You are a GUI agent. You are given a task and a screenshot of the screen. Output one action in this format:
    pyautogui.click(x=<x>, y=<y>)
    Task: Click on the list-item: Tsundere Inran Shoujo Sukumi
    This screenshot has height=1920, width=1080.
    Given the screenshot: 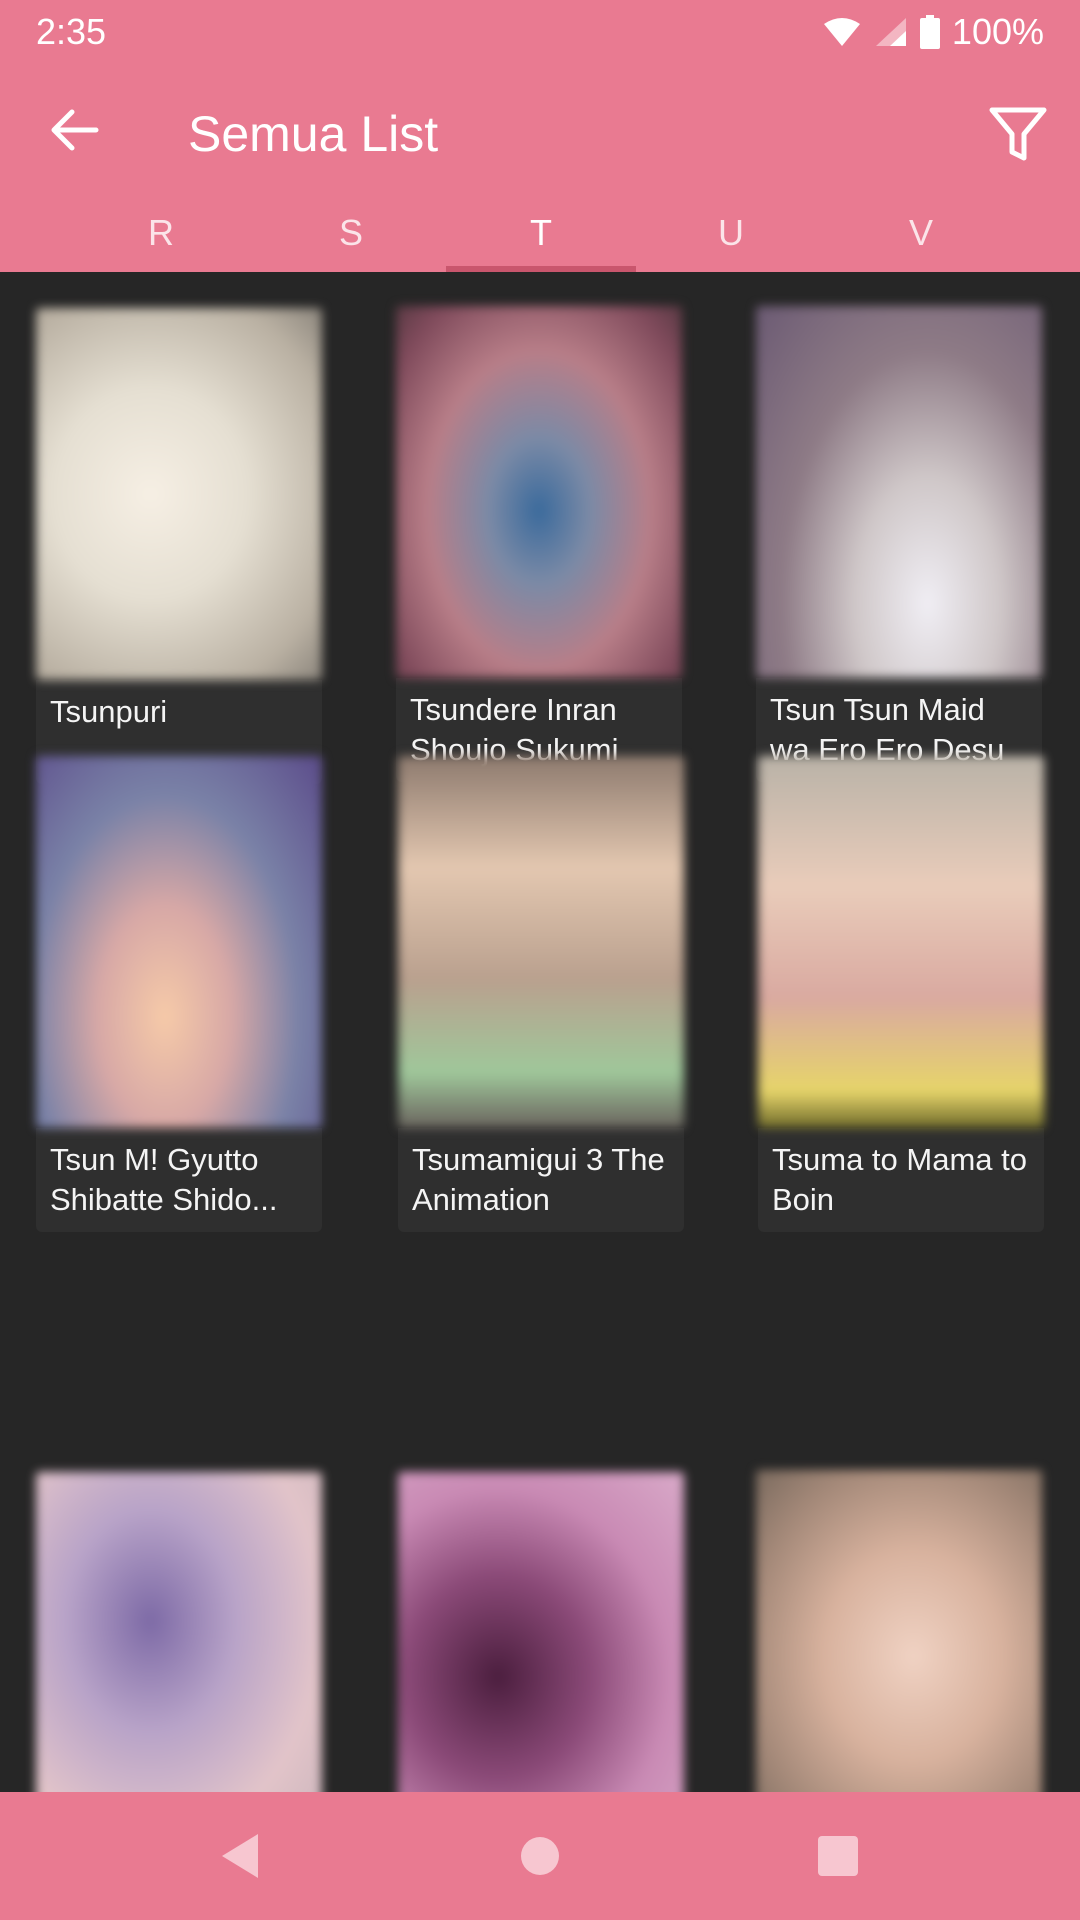 What is the action you would take?
    pyautogui.click(x=539, y=544)
    